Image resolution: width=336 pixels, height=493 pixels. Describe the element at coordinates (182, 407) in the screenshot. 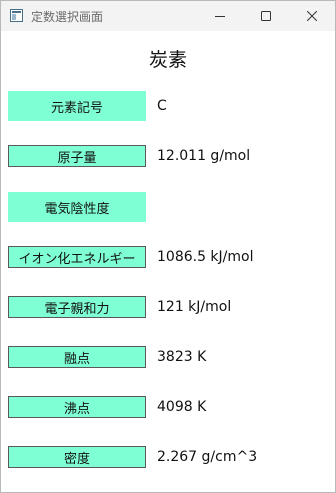

I see `value-boiling-point: 4098 K` at that location.